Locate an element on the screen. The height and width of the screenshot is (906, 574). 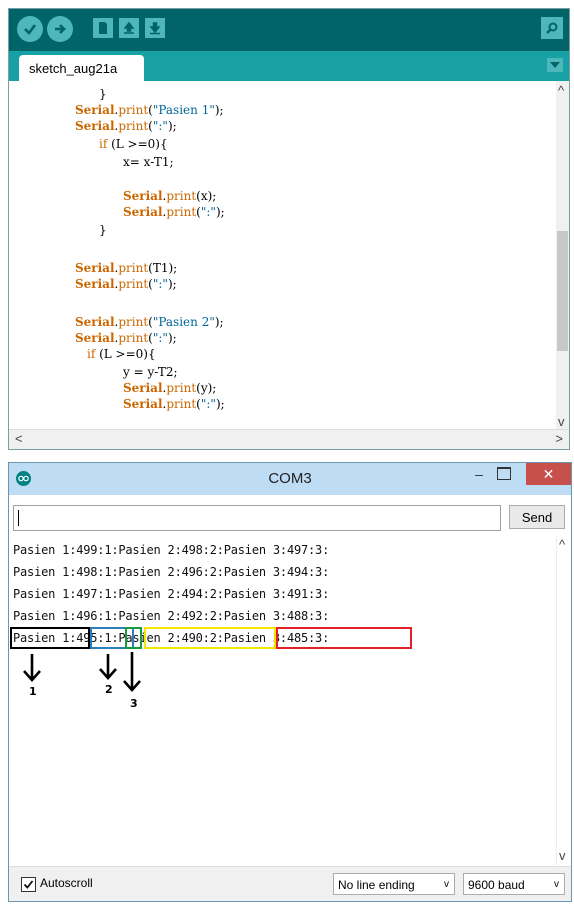
status-bar: Autoscroll No line ending v 9600 baud v is located at coordinates (290, 883).